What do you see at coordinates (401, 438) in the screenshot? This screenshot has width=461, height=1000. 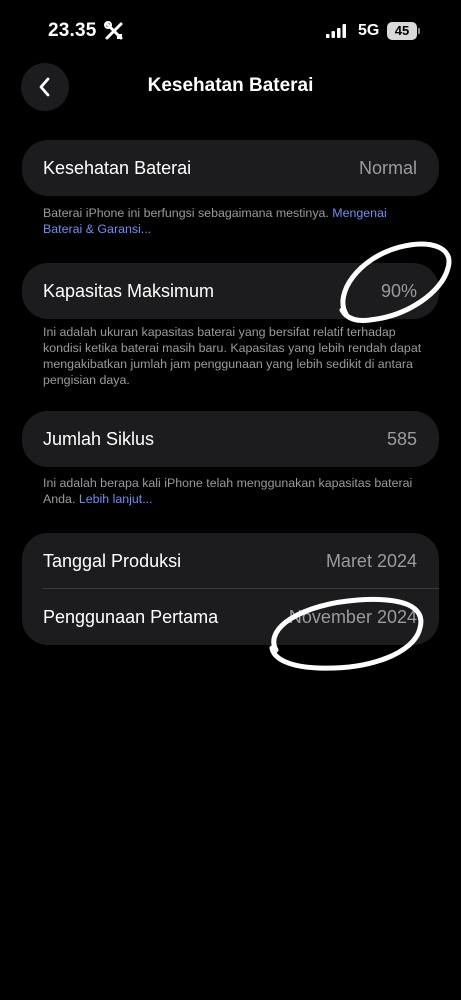 I see `cycle-count-value: 585` at bounding box center [401, 438].